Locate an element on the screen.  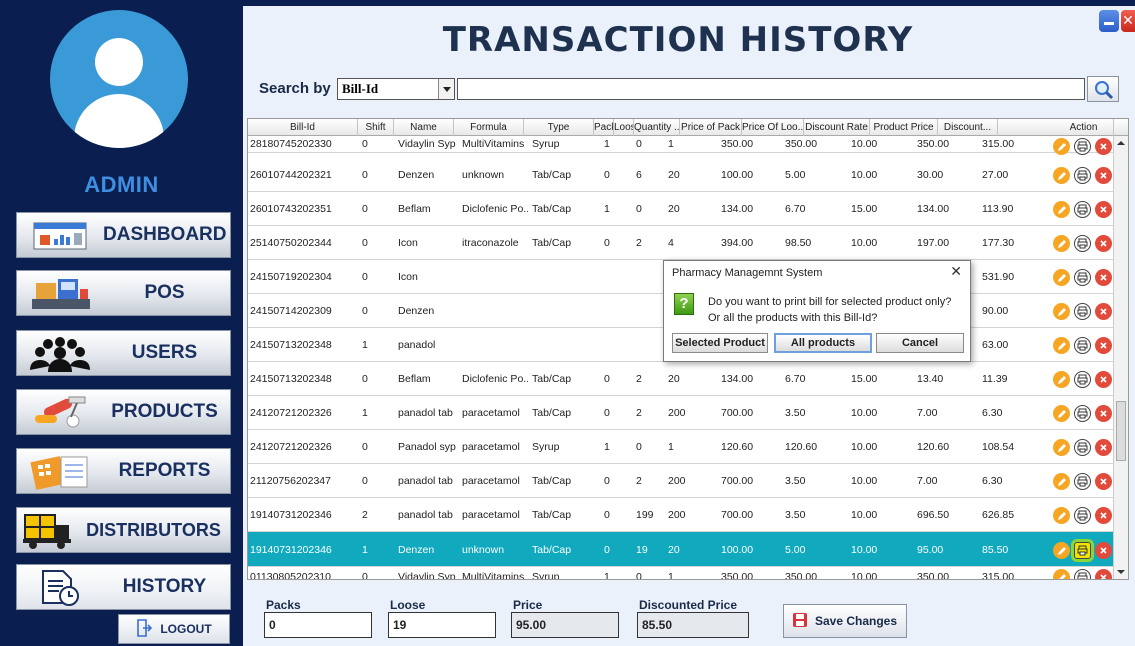
column-header: Action is located at coordinates (1084, 127).